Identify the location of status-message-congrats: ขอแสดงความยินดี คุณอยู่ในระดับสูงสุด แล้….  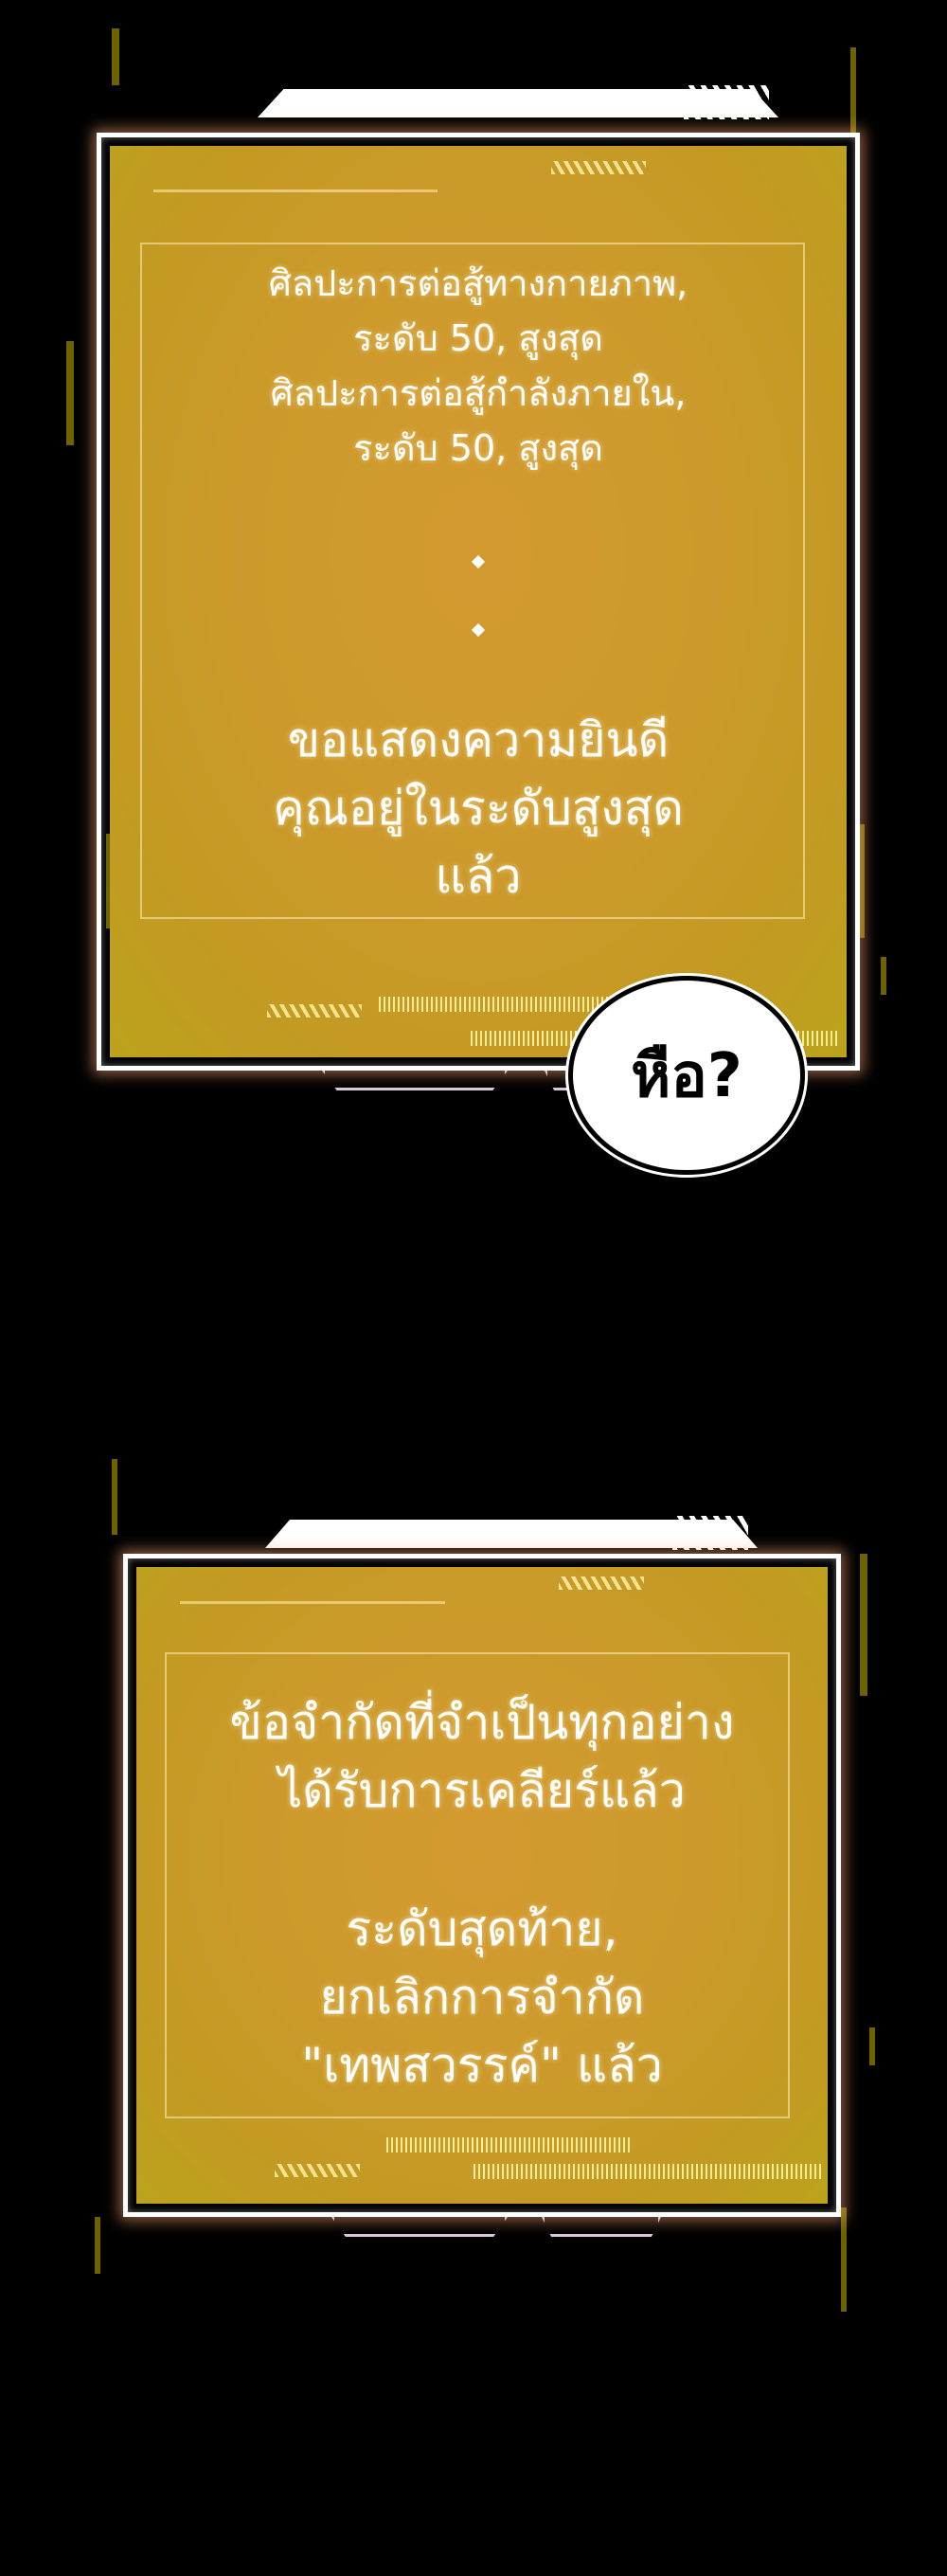
(478, 808).